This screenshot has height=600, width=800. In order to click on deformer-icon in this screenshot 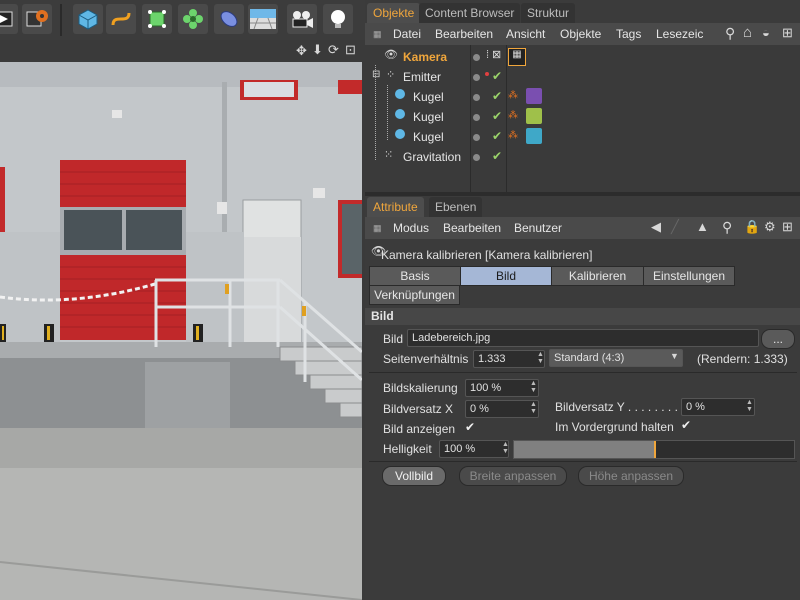, I will do `click(229, 19)`.